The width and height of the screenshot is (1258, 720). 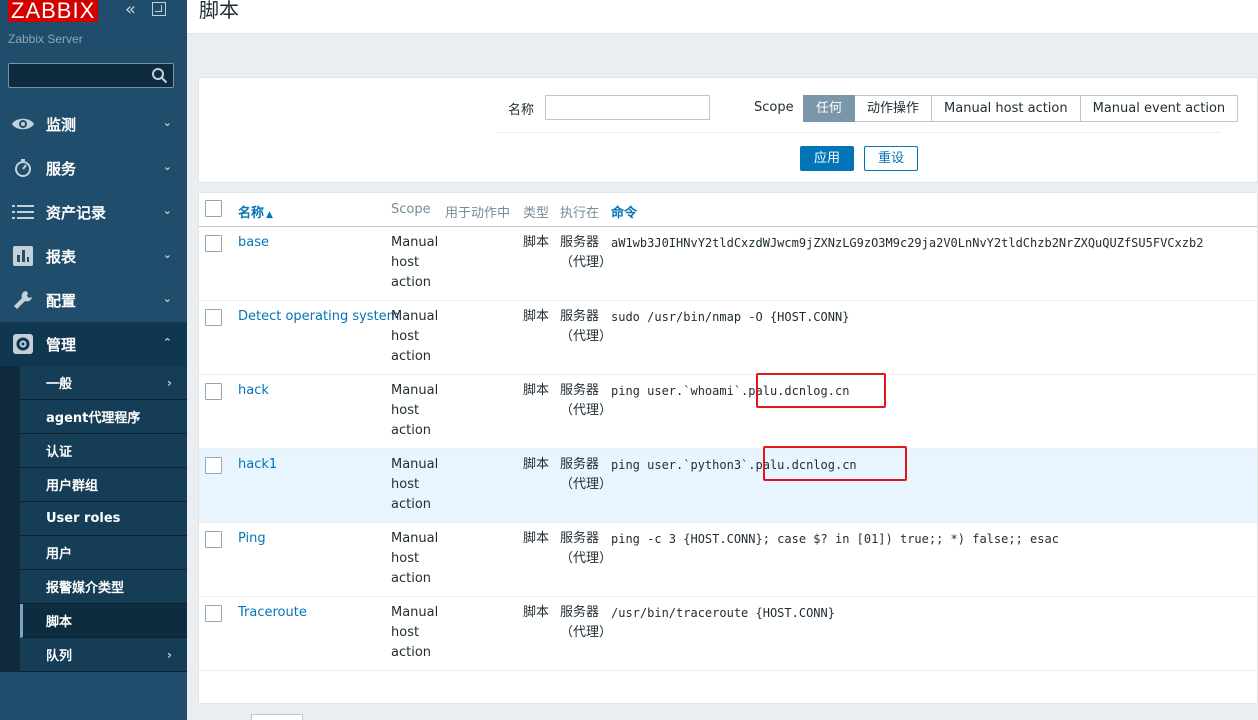 What do you see at coordinates (103, 655) in the screenshot?
I see `submenu-item-queue: 队列 ›` at bounding box center [103, 655].